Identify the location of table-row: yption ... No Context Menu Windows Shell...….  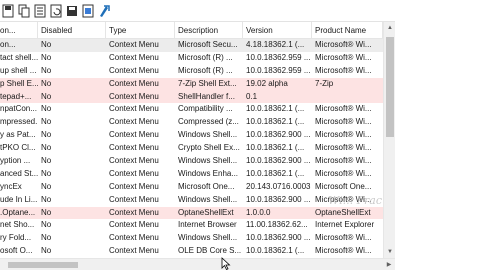
(191, 161).